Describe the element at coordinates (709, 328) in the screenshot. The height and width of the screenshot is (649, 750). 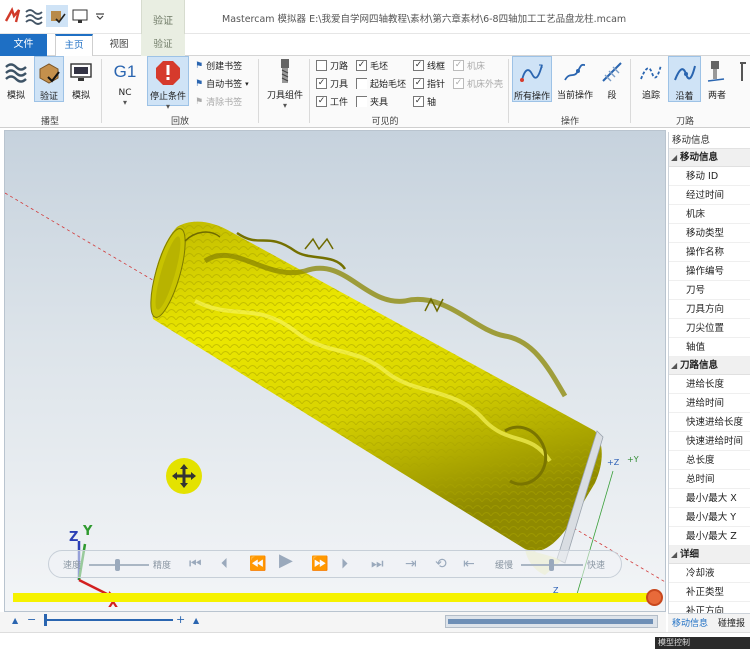
I see `panel-property-row: 刀尖位置` at that location.